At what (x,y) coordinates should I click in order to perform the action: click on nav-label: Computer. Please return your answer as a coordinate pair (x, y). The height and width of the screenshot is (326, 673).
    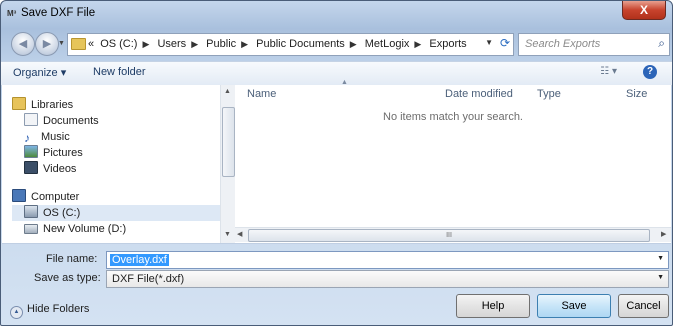
    Looking at the image, I should click on (55, 197).